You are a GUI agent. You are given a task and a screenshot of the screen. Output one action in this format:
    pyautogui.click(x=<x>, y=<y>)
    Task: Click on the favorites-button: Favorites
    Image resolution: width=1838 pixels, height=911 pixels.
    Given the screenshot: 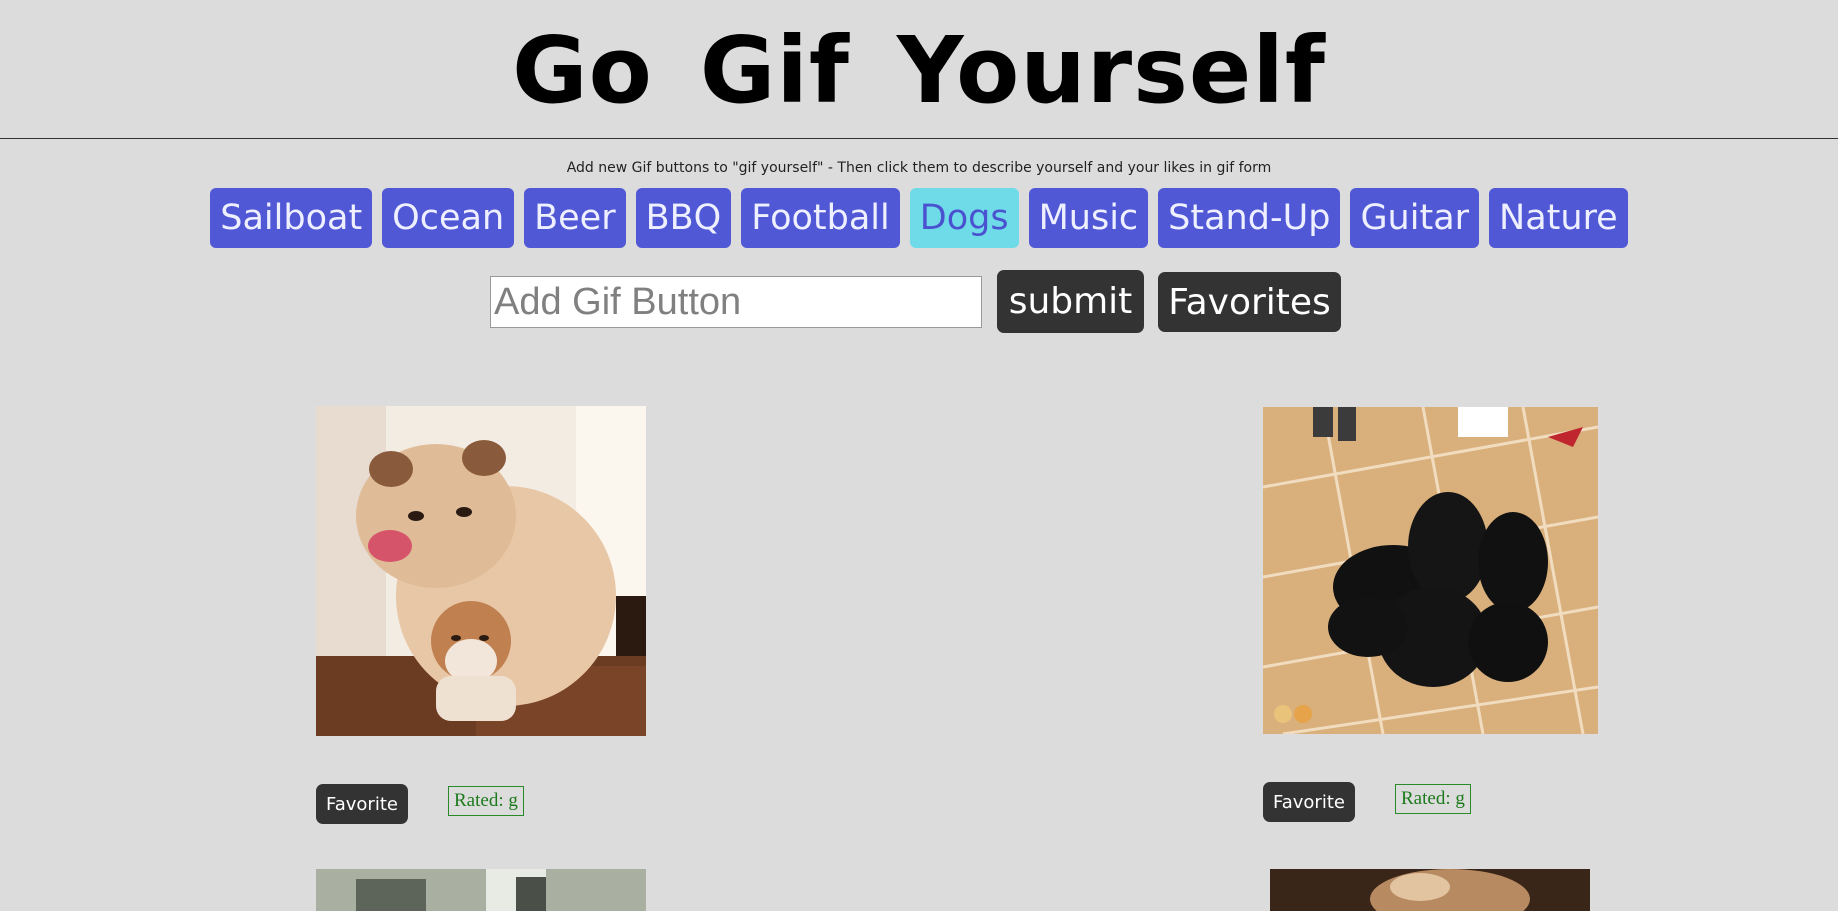 What is the action you would take?
    pyautogui.click(x=1249, y=302)
    